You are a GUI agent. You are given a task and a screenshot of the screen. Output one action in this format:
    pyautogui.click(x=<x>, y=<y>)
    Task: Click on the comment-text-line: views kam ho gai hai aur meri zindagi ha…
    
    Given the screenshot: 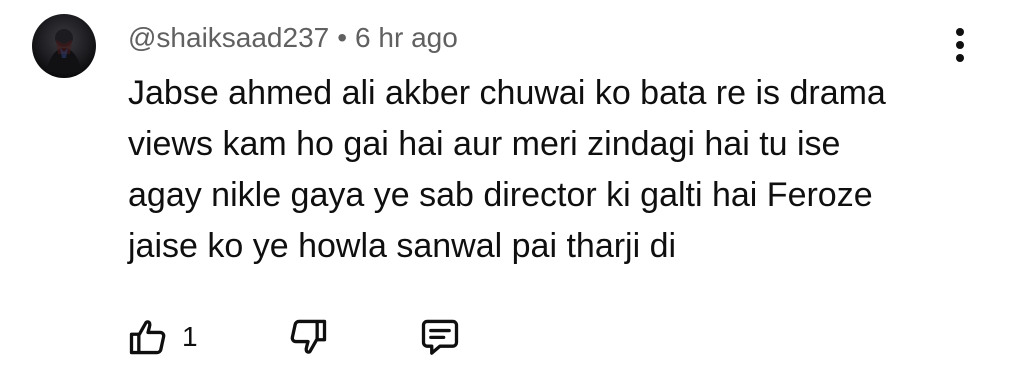 What is the action you would take?
    pyautogui.click(x=484, y=144)
    